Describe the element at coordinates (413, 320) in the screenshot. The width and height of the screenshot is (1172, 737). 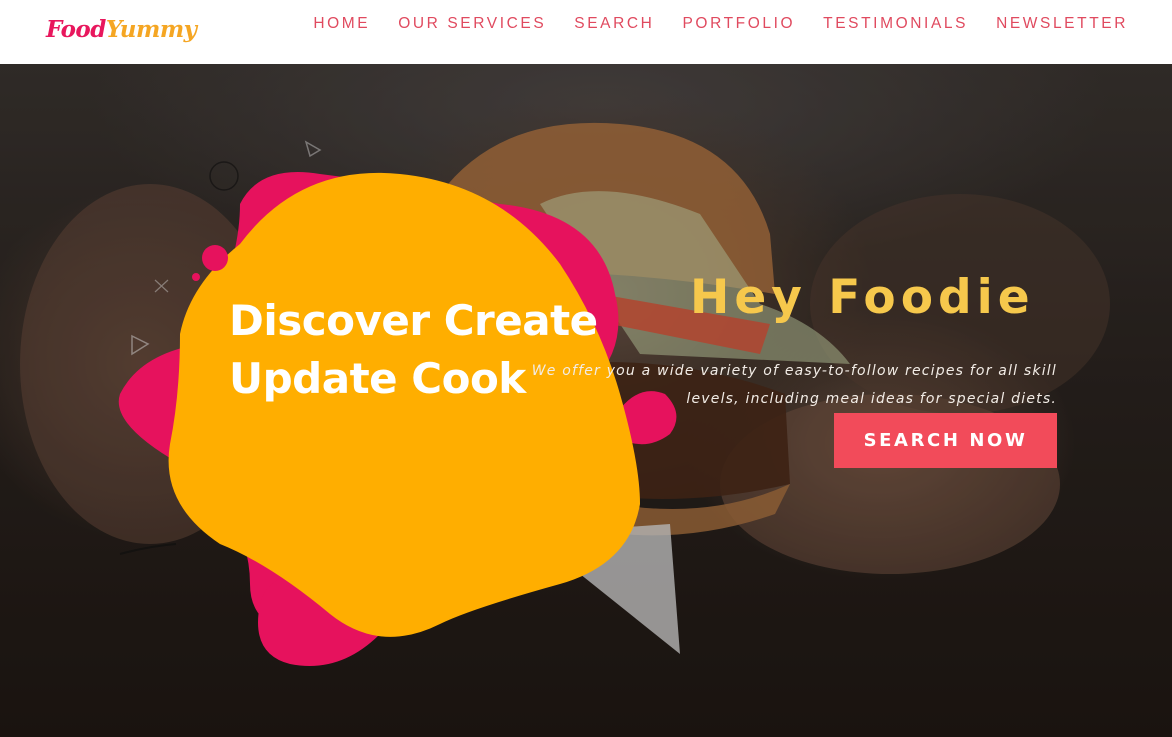
I see `hero-title-line1: Discover Create` at that location.